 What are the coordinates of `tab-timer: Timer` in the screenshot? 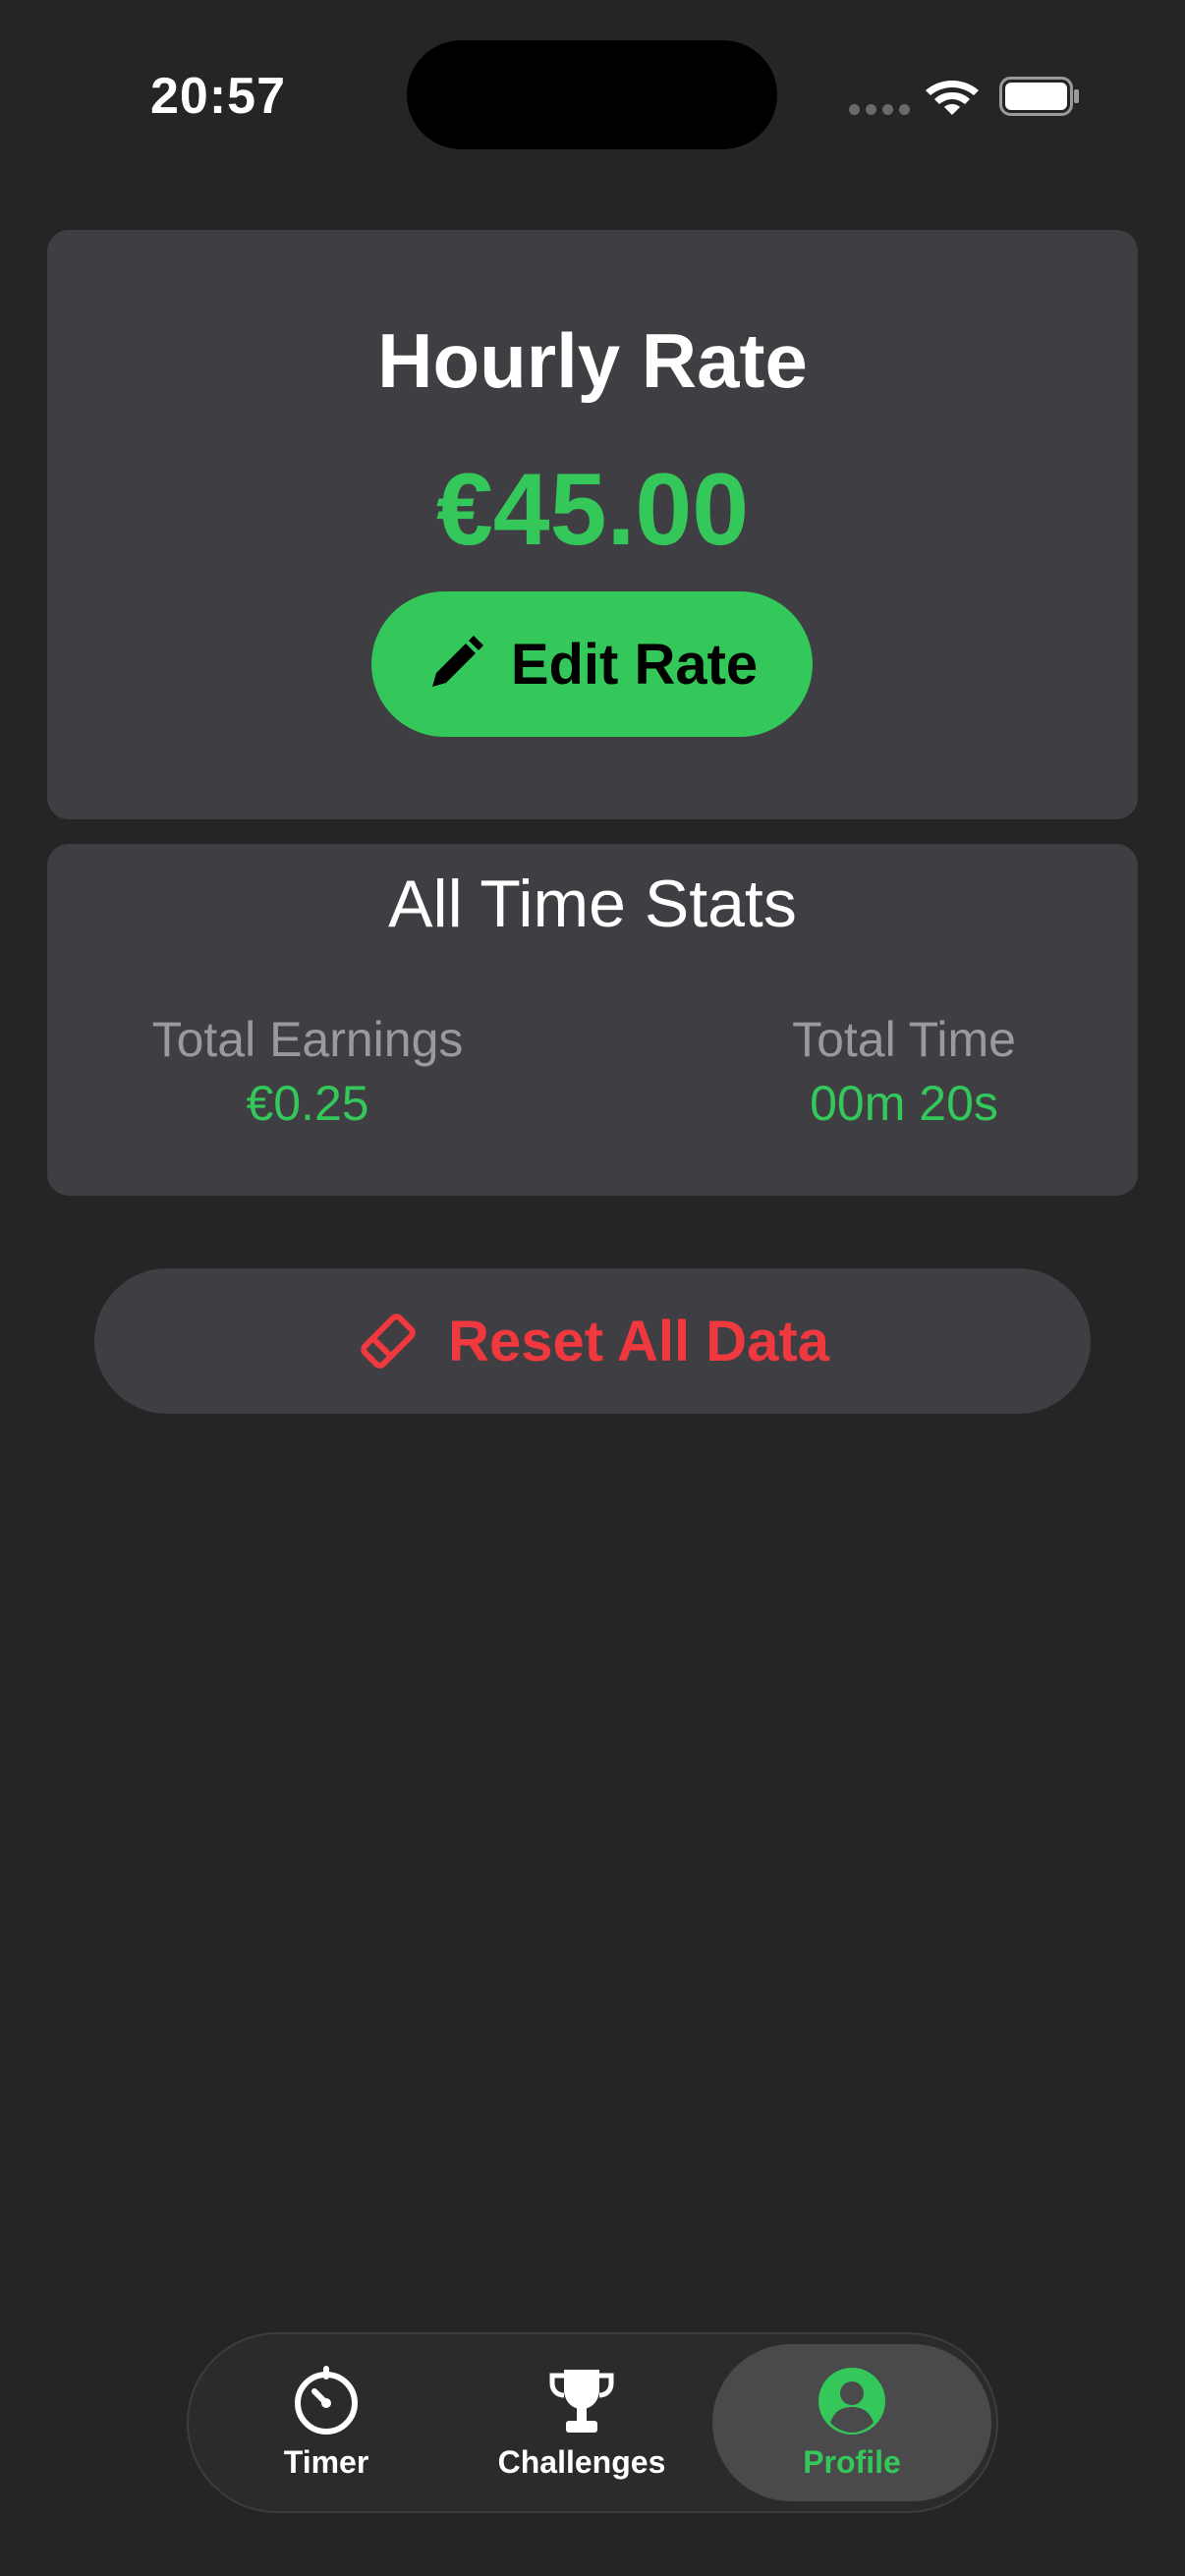 It's located at (326, 2422).